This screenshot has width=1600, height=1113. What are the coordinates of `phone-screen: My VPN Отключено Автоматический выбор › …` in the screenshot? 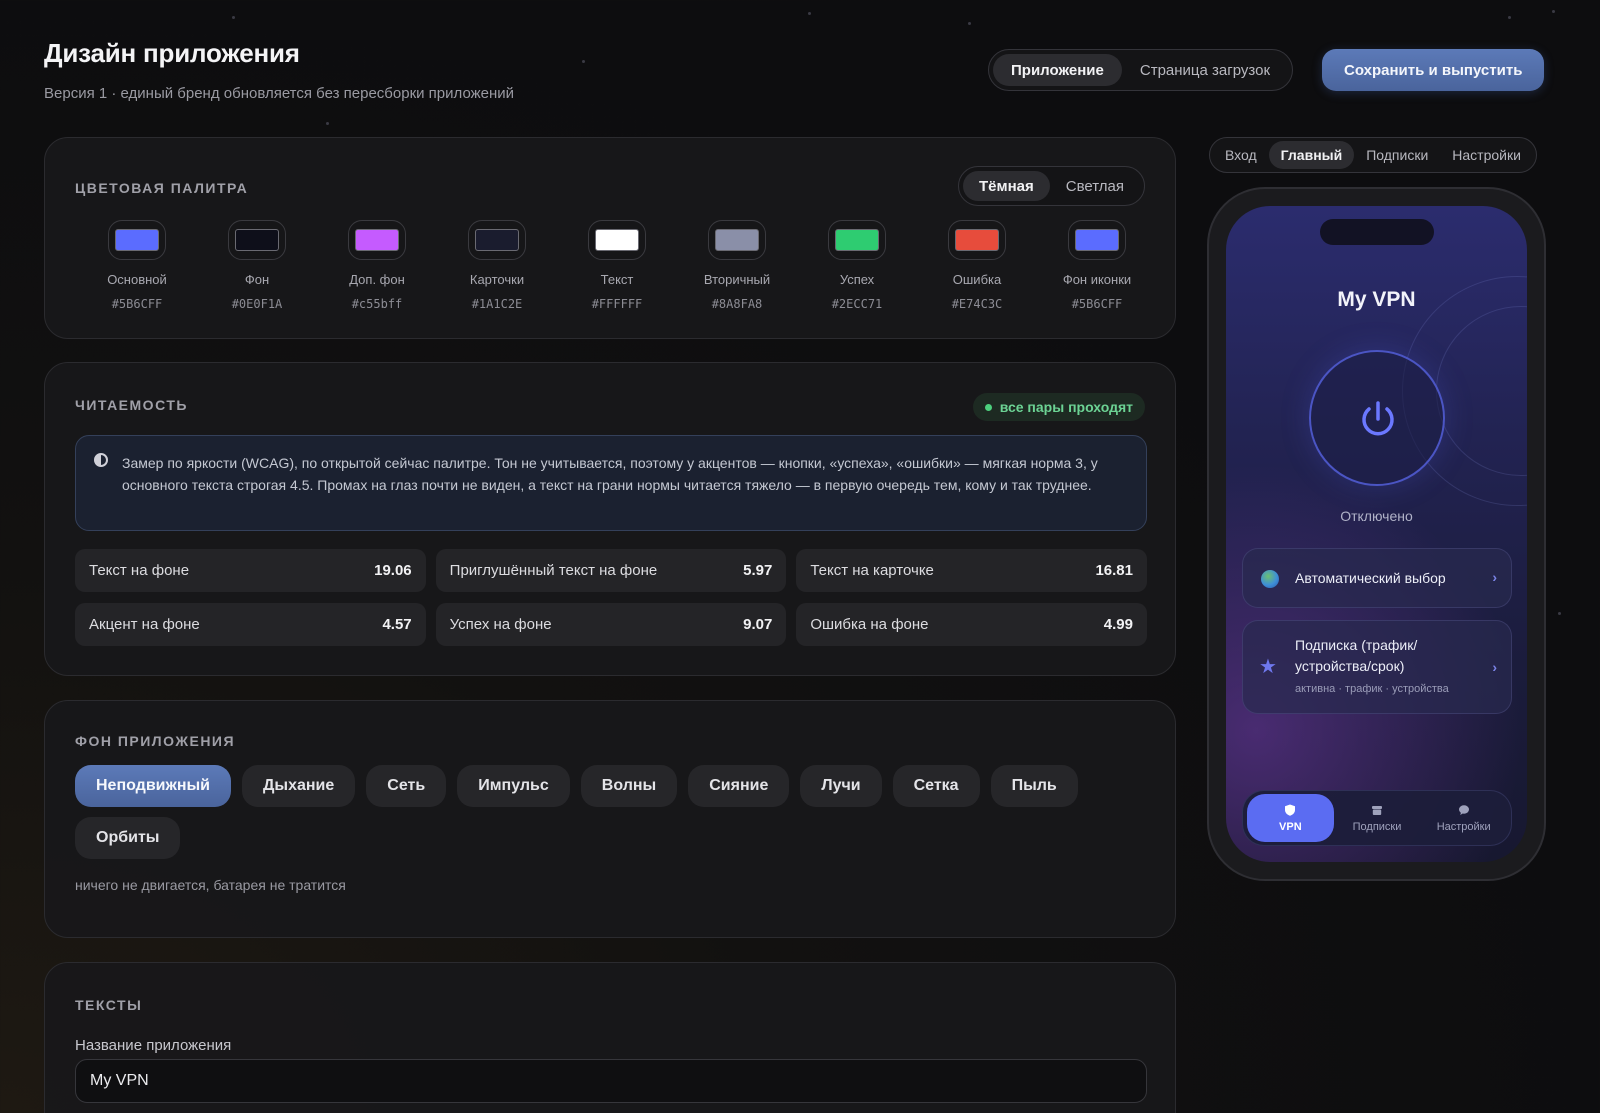 It's located at (1376, 534).